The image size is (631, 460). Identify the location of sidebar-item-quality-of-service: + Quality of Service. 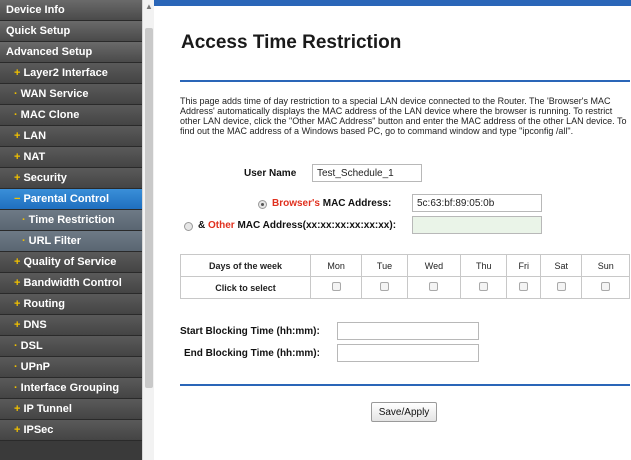
(71, 262).